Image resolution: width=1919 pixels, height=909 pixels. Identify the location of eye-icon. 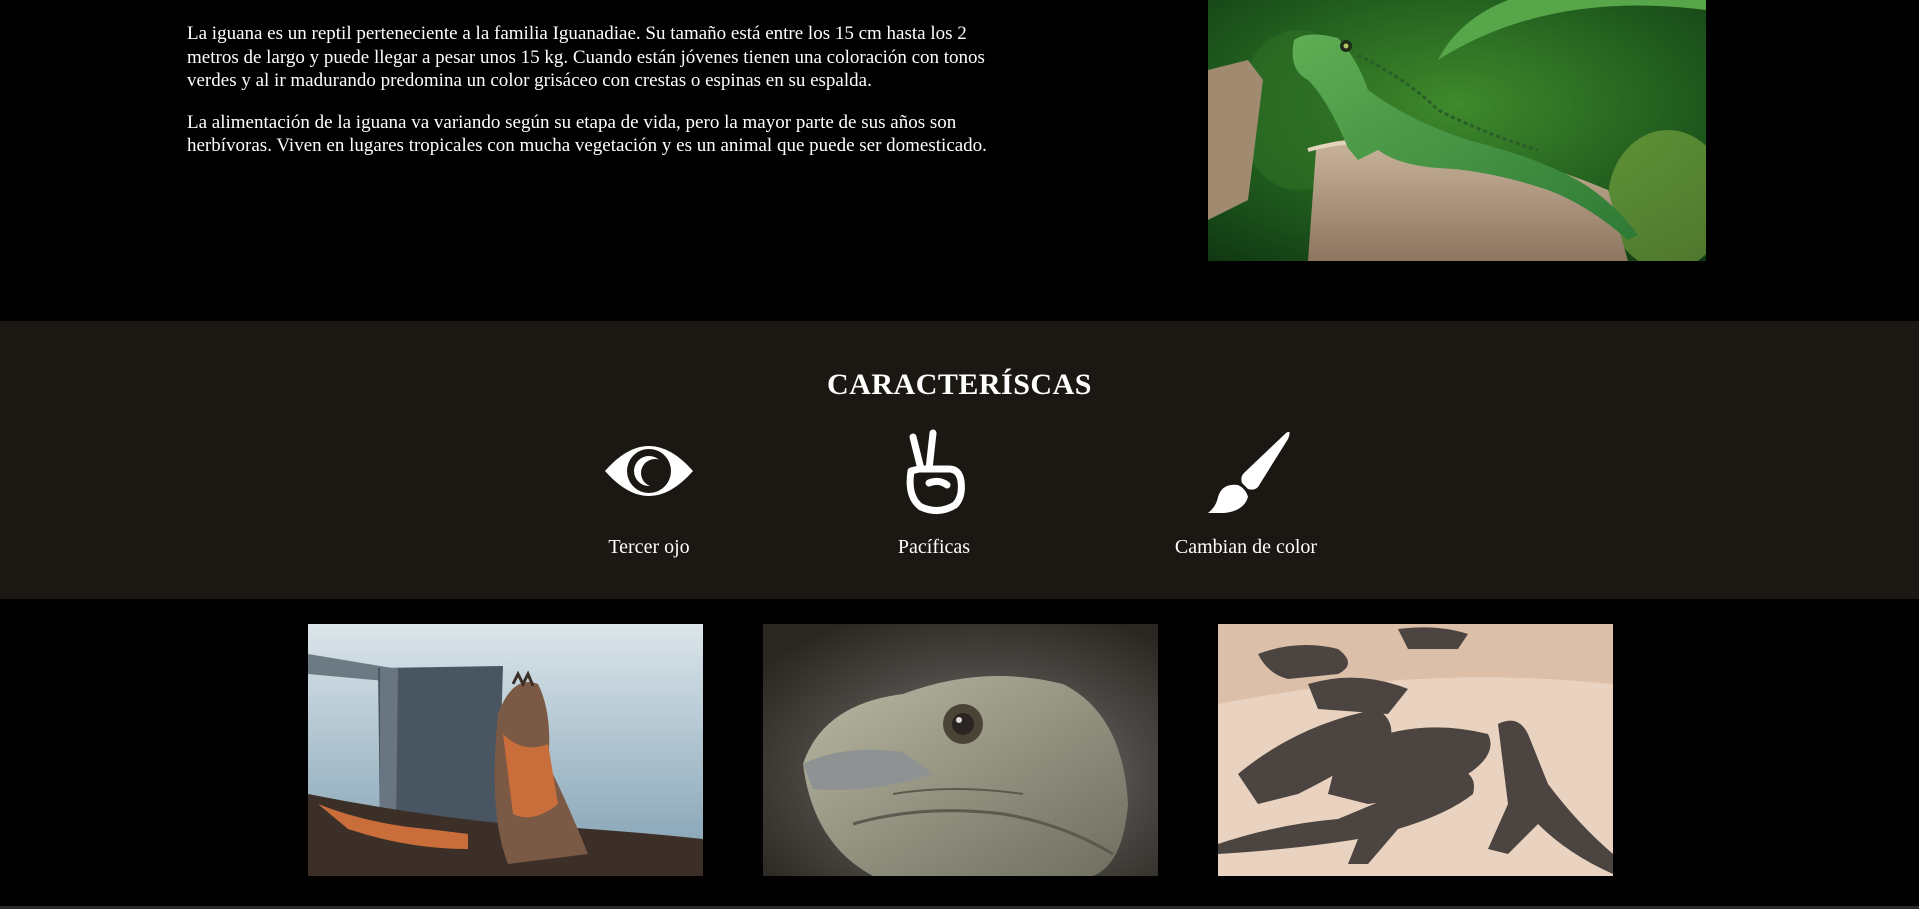
(649, 471).